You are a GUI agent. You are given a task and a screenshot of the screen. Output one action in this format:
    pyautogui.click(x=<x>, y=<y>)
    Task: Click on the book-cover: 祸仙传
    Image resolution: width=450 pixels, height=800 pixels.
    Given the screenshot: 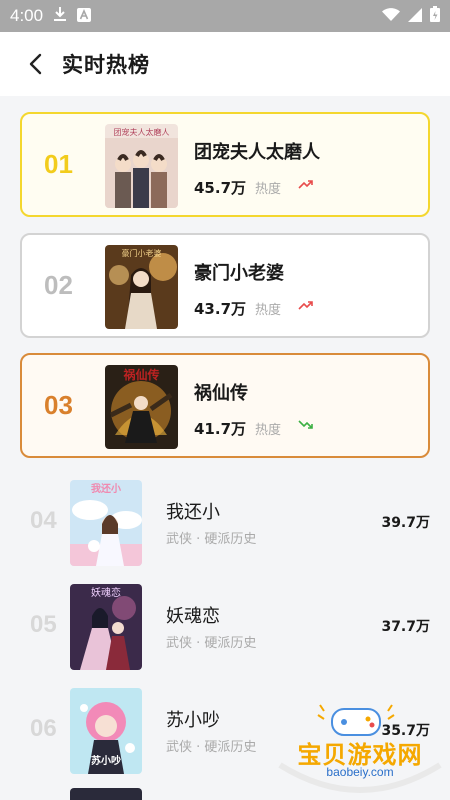 What is the action you would take?
    pyautogui.click(x=141, y=407)
    